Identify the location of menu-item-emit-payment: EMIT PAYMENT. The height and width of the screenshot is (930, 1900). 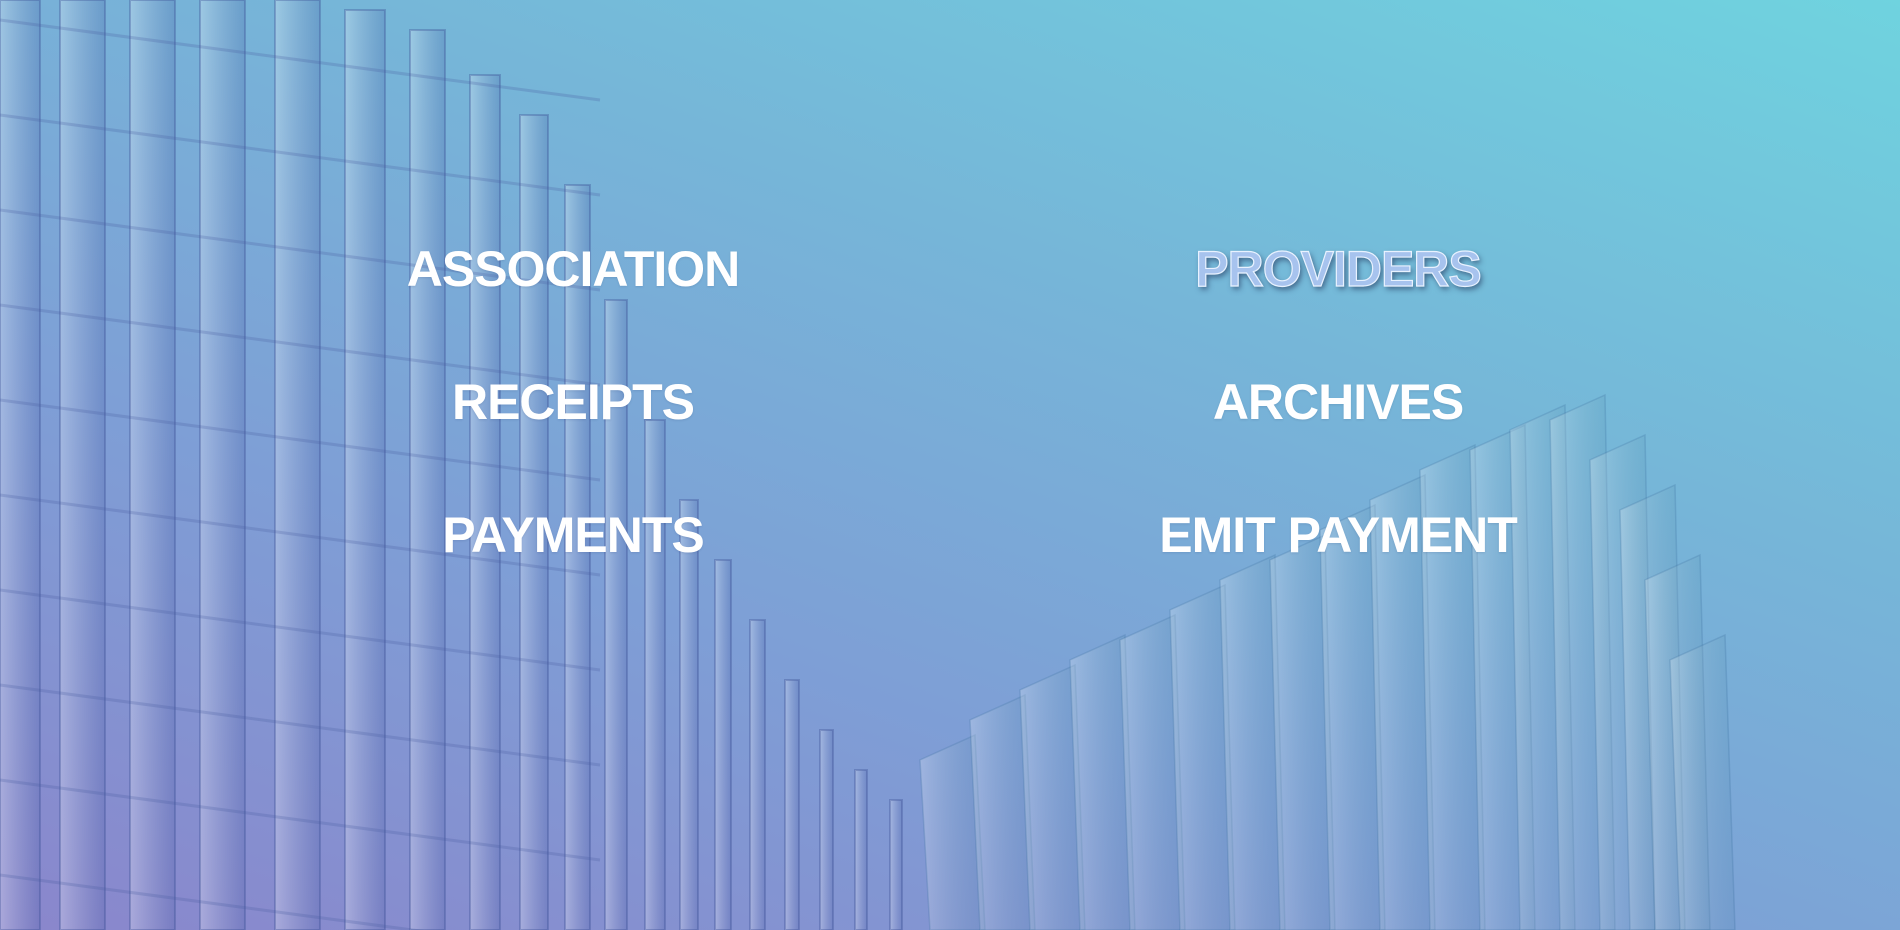
(1338, 535).